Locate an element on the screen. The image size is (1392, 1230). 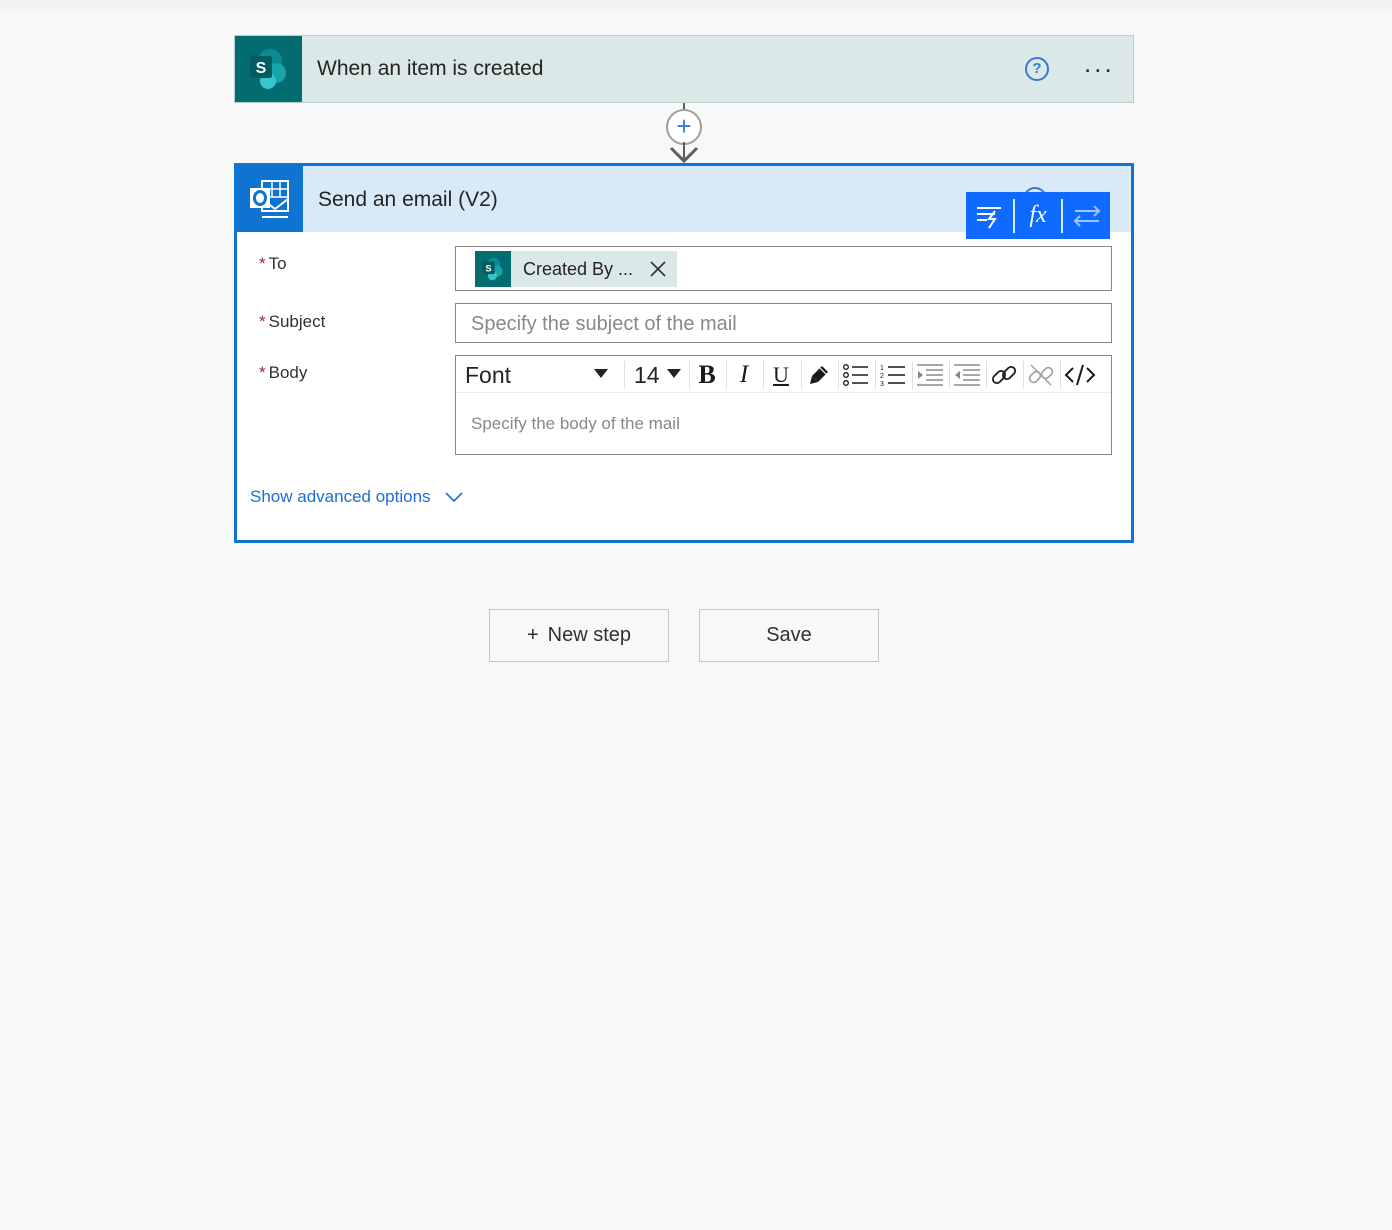
highlight-button is located at coordinates (819, 375).